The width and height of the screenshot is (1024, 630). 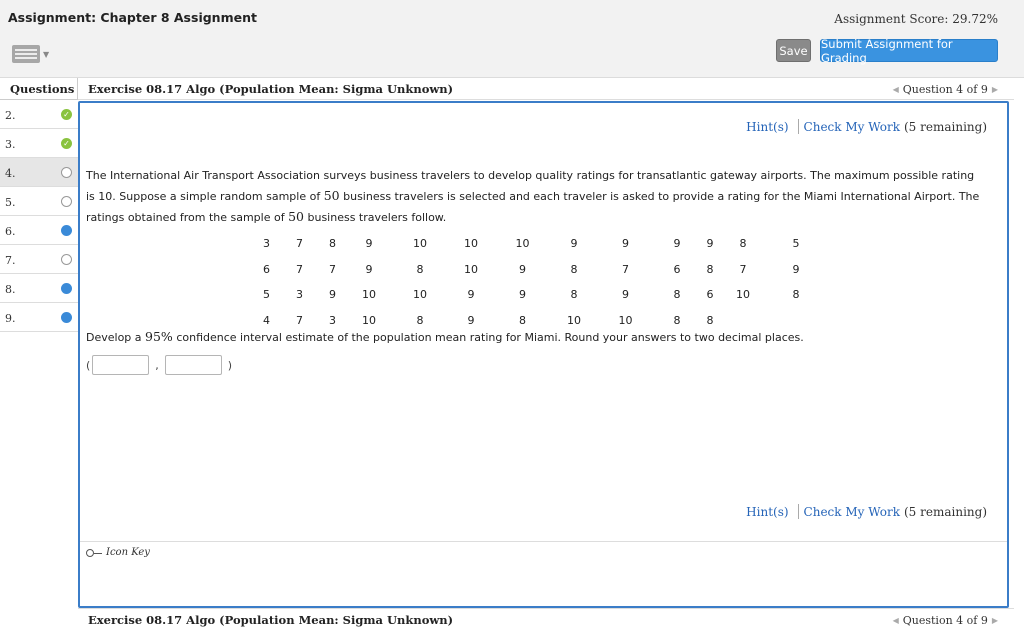 What do you see at coordinates (39, 259) in the screenshot?
I see `sidebar-question-item: 7.` at bounding box center [39, 259].